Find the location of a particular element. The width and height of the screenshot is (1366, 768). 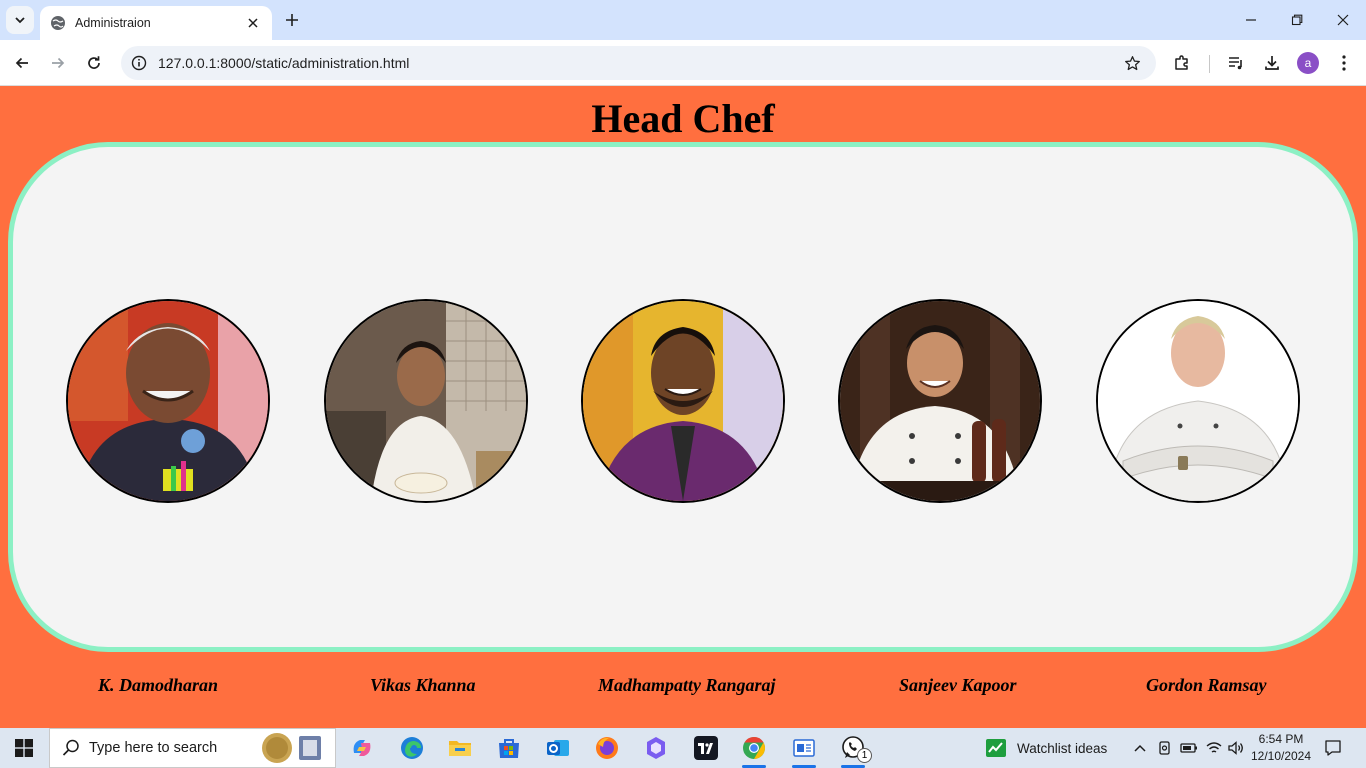

tray-meet-now is located at coordinates (1165, 748).